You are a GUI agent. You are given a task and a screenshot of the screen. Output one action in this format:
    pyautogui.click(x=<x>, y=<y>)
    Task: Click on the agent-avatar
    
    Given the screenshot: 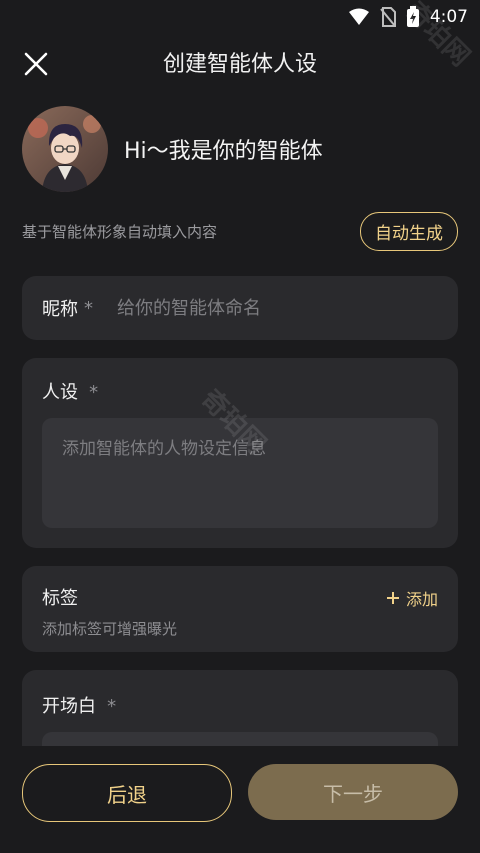 What is the action you would take?
    pyautogui.click(x=65, y=149)
    